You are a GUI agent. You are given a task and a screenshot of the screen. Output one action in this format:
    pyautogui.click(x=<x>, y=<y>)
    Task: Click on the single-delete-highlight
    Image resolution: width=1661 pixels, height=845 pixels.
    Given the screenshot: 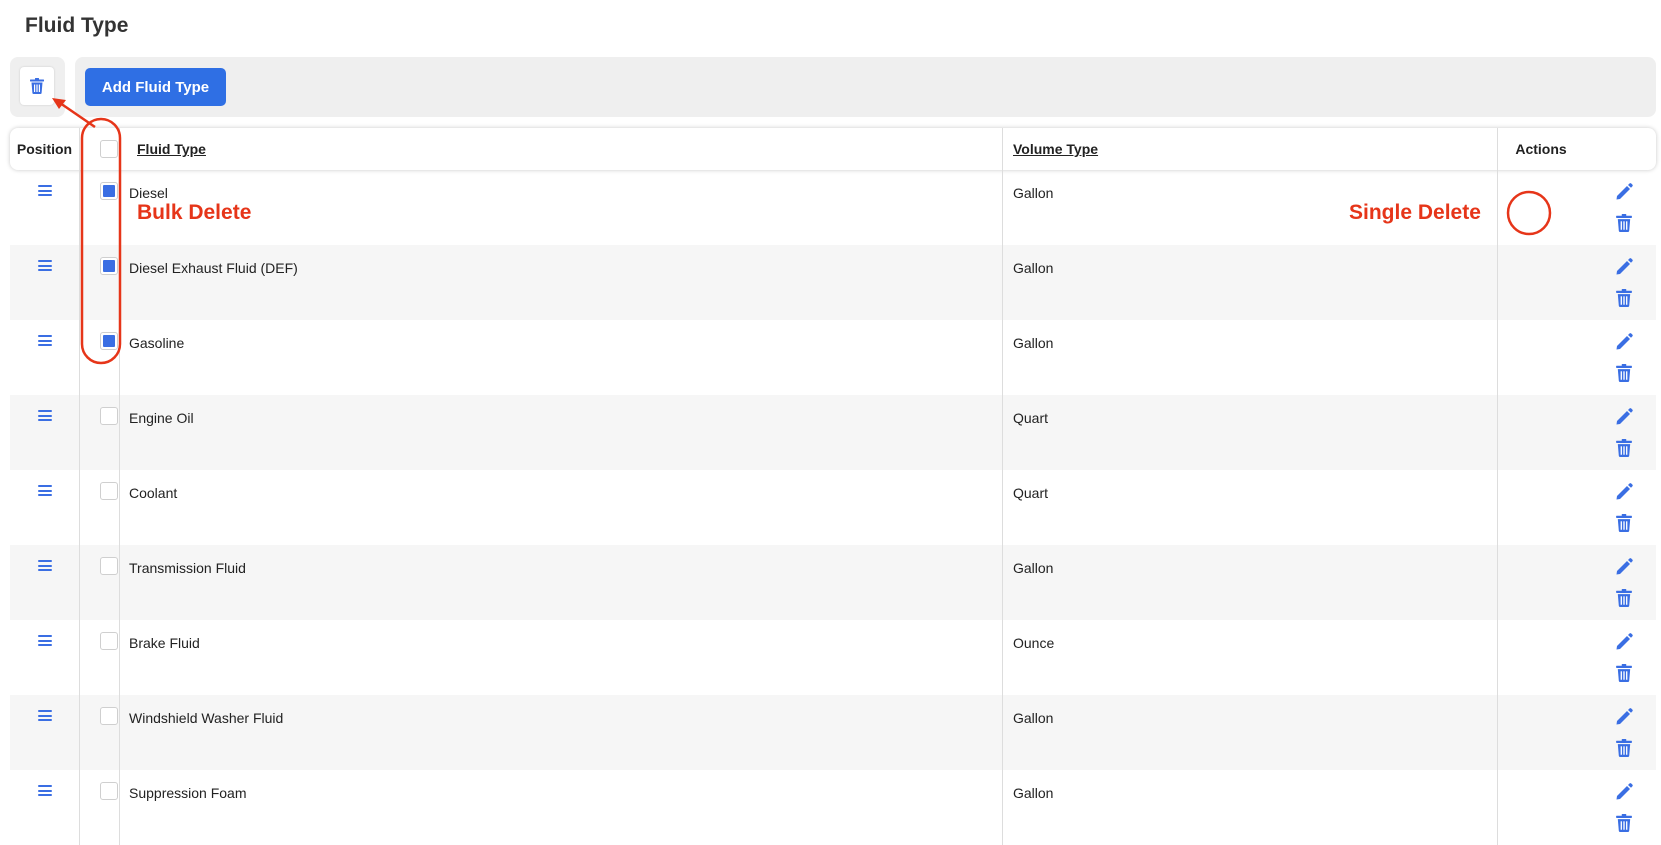 What is the action you would take?
    pyautogui.click(x=1529, y=213)
    